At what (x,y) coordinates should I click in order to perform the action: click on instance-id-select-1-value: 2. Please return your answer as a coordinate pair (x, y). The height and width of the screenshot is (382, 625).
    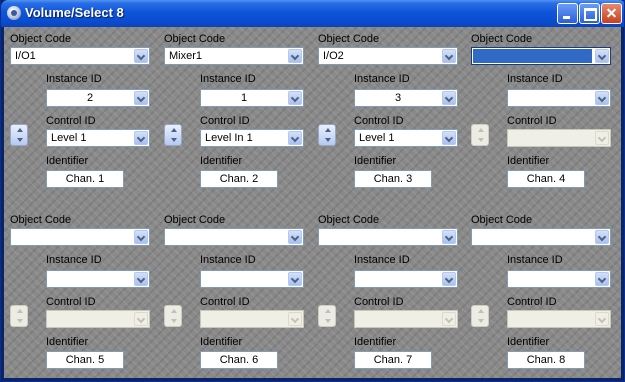
    Looking at the image, I should click on (90, 98).